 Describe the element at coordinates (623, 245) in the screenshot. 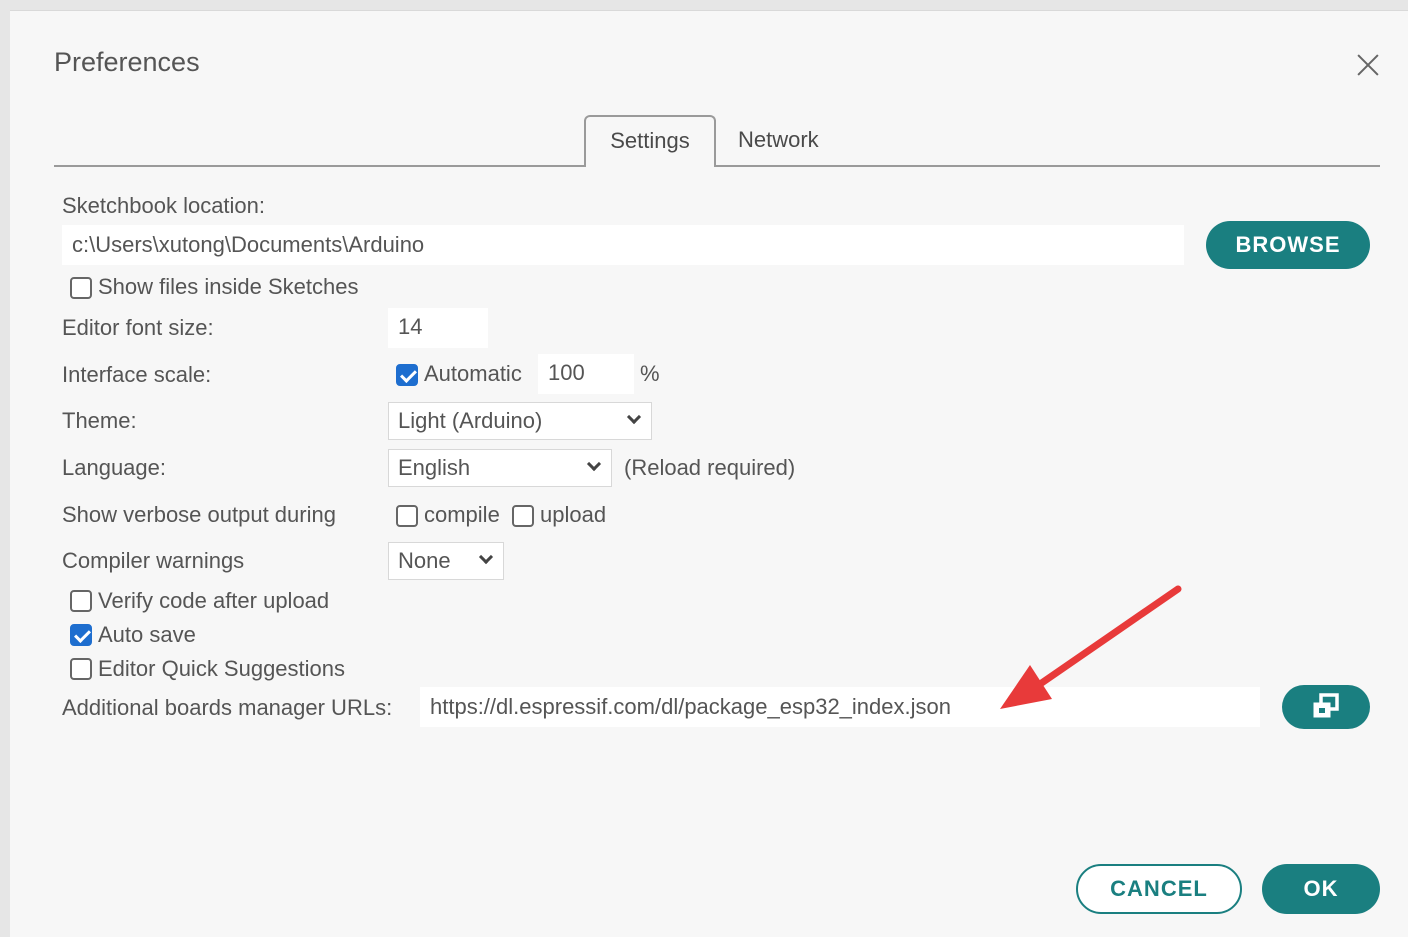

I see `sketchbook-location-input: c:\Users\xutong\Documents\Arduino` at that location.